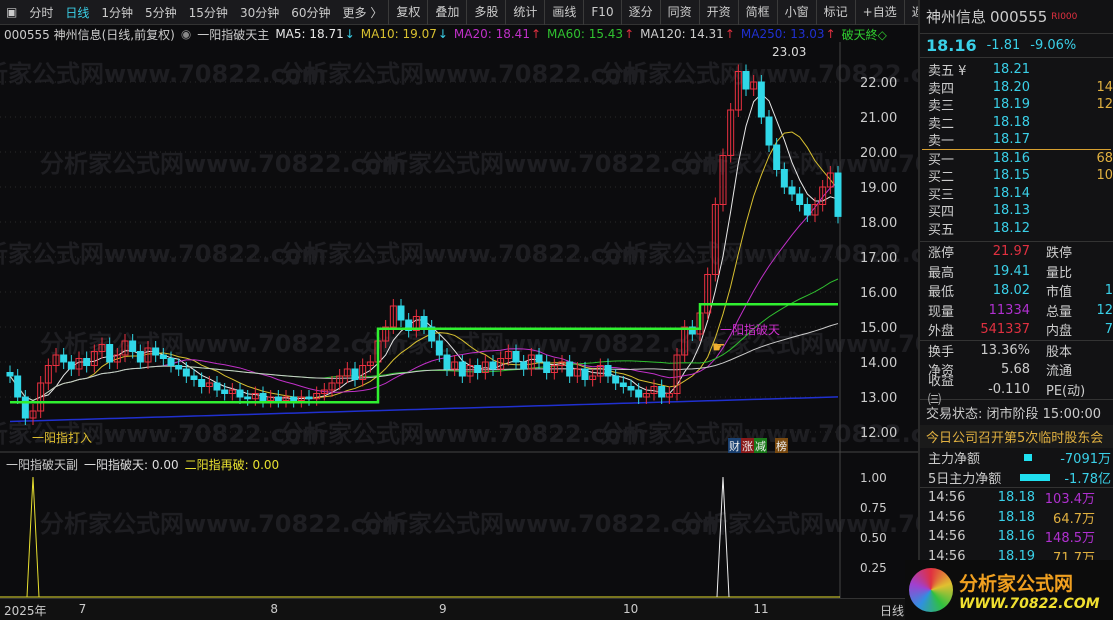  Describe the element at coordinates (208, 12) in the screenshot. I see `period-tab: 15分钟` at that location.